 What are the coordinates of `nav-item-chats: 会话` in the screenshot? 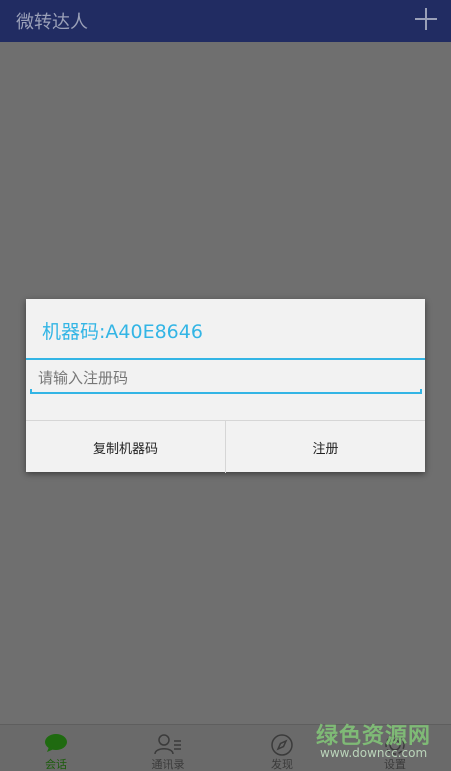 It's located at (56, 748).